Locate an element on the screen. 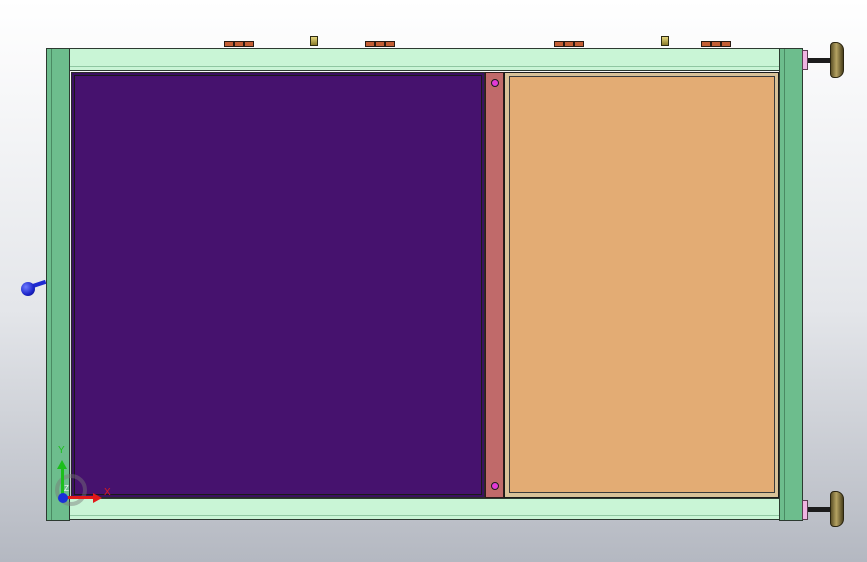 The height and width of the screenshot is (562, 867). axis-y-arrow-icon is located at coordinates (62, 464).